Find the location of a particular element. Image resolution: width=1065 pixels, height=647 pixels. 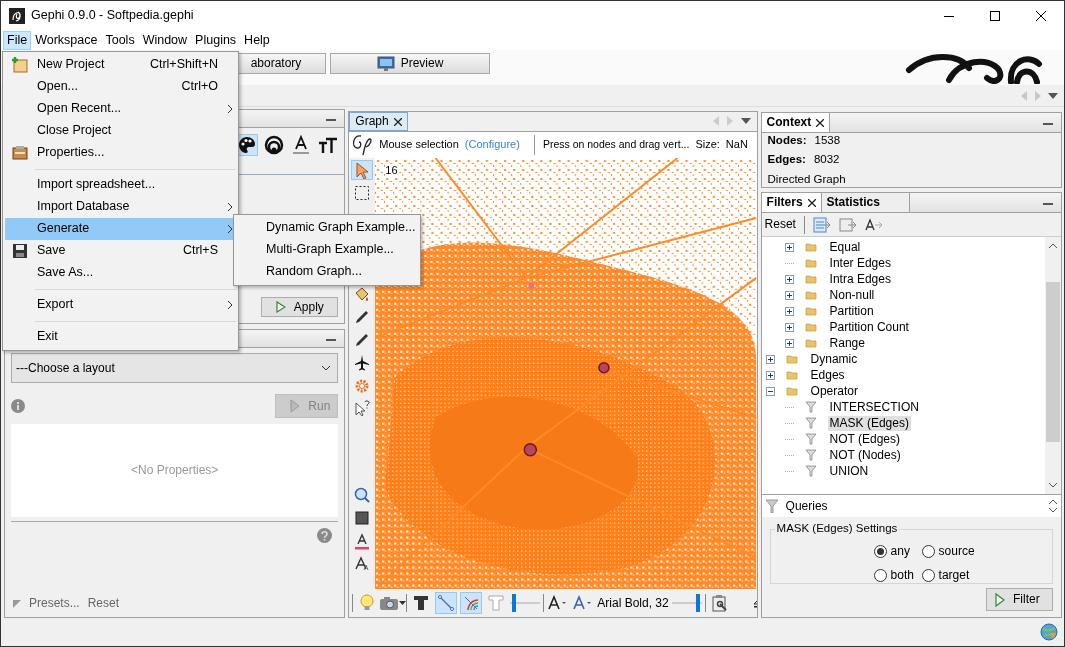

tree-item: Inter Edges is located at coordinates (860, 263).